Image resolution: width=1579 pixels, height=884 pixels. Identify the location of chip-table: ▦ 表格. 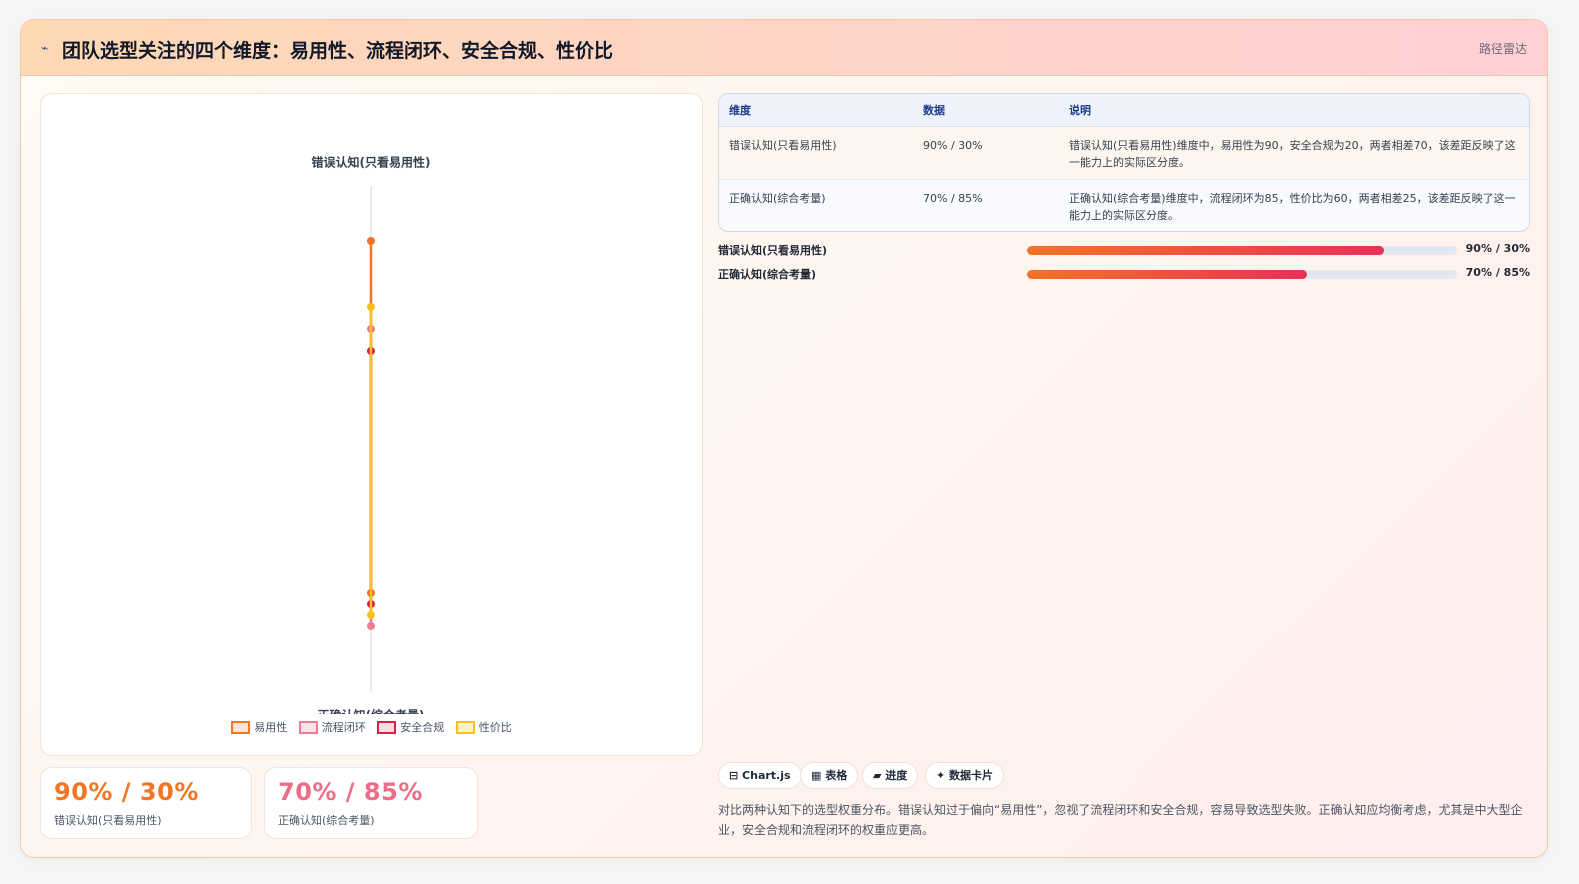
(829, 775).